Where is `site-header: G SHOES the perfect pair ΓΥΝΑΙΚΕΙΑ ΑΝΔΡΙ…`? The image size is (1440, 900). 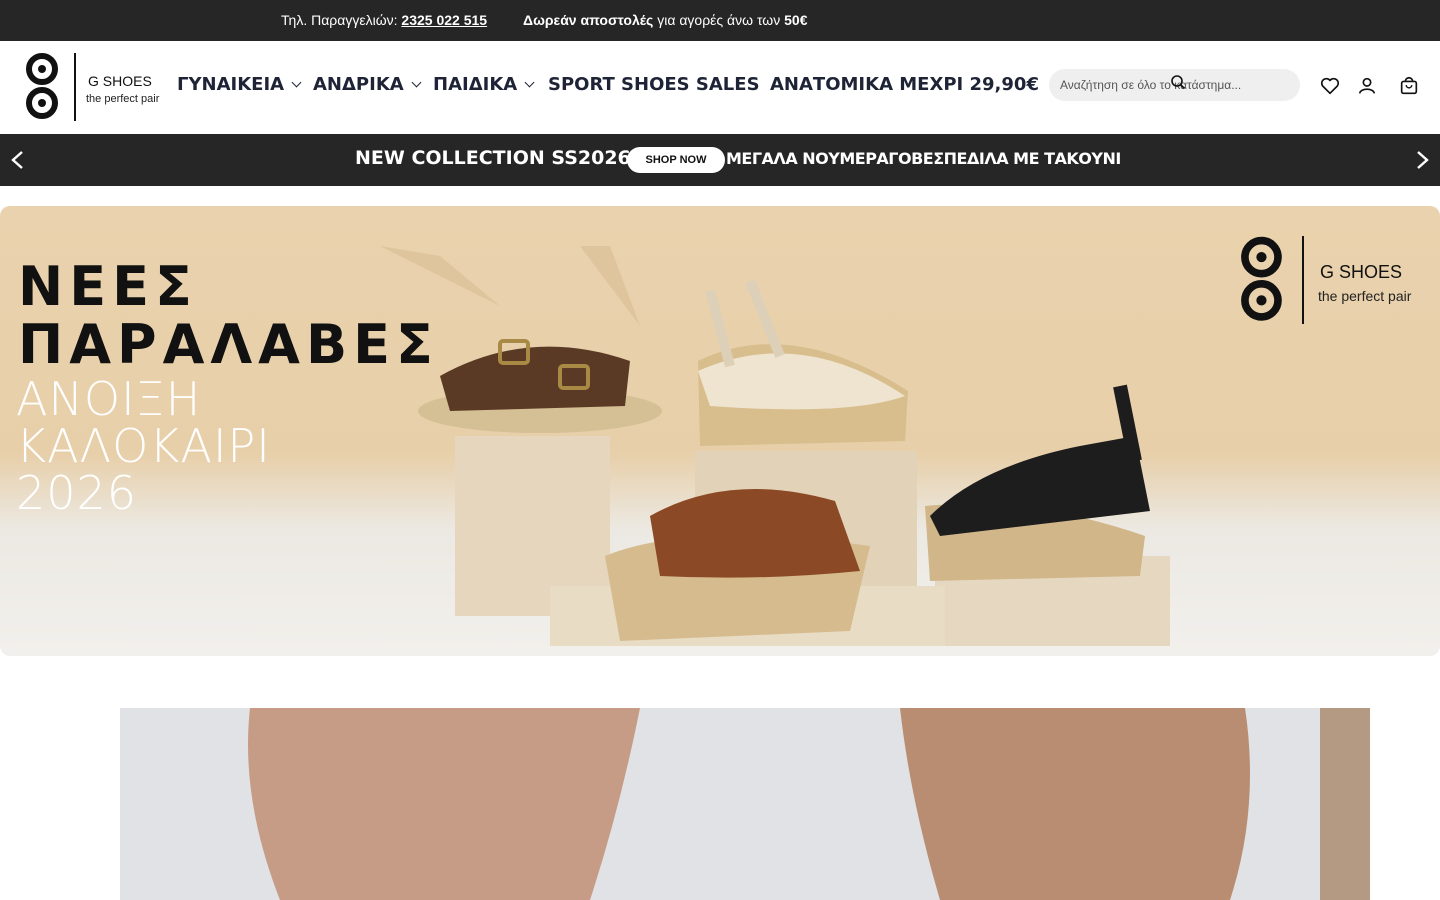
site-header: G SHOES the perfect pair ΓΥΝΑΙΚΕΙΑ ΑΝΔΡΙ… is located at coordinates (720, 87).